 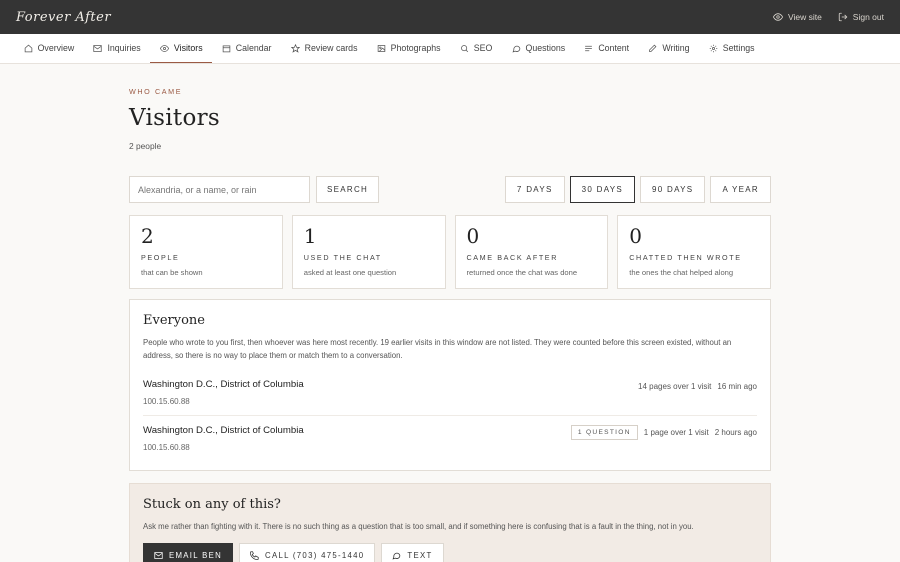 I want to click on call-button: CALL (703) 475-1440, so click(x=307, y=552).